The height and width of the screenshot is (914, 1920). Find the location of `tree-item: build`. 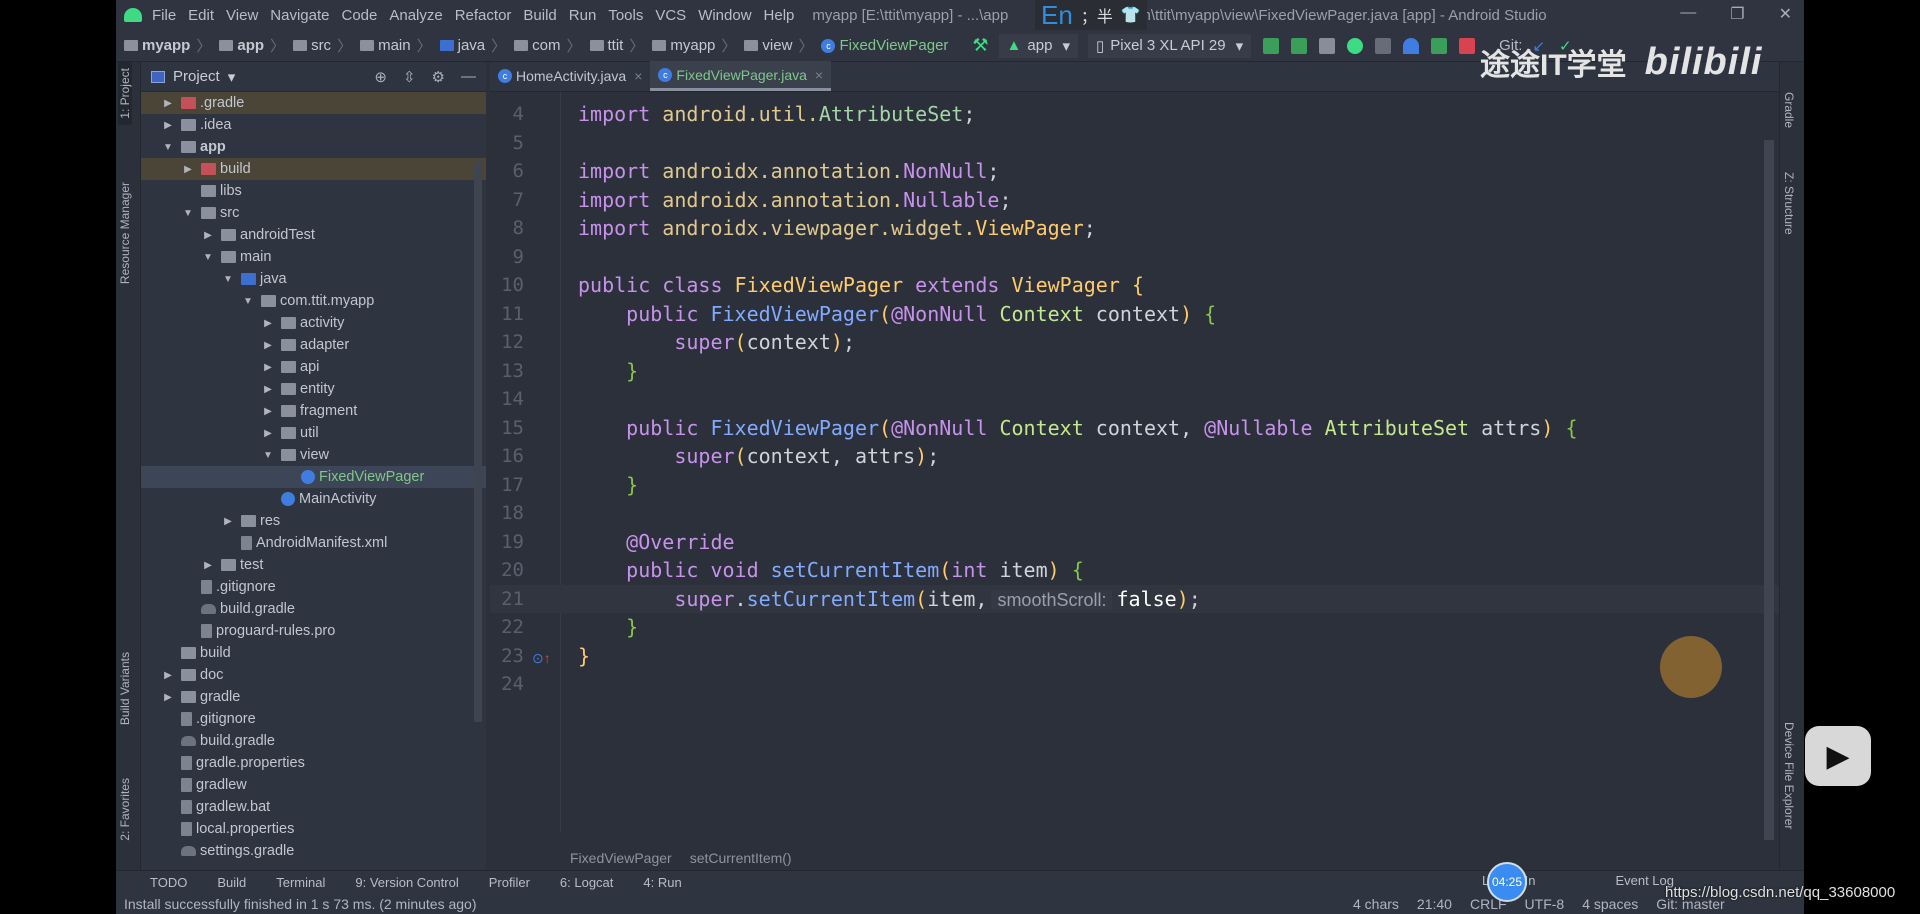

tree-item: build is located at coordinates (313, 653).